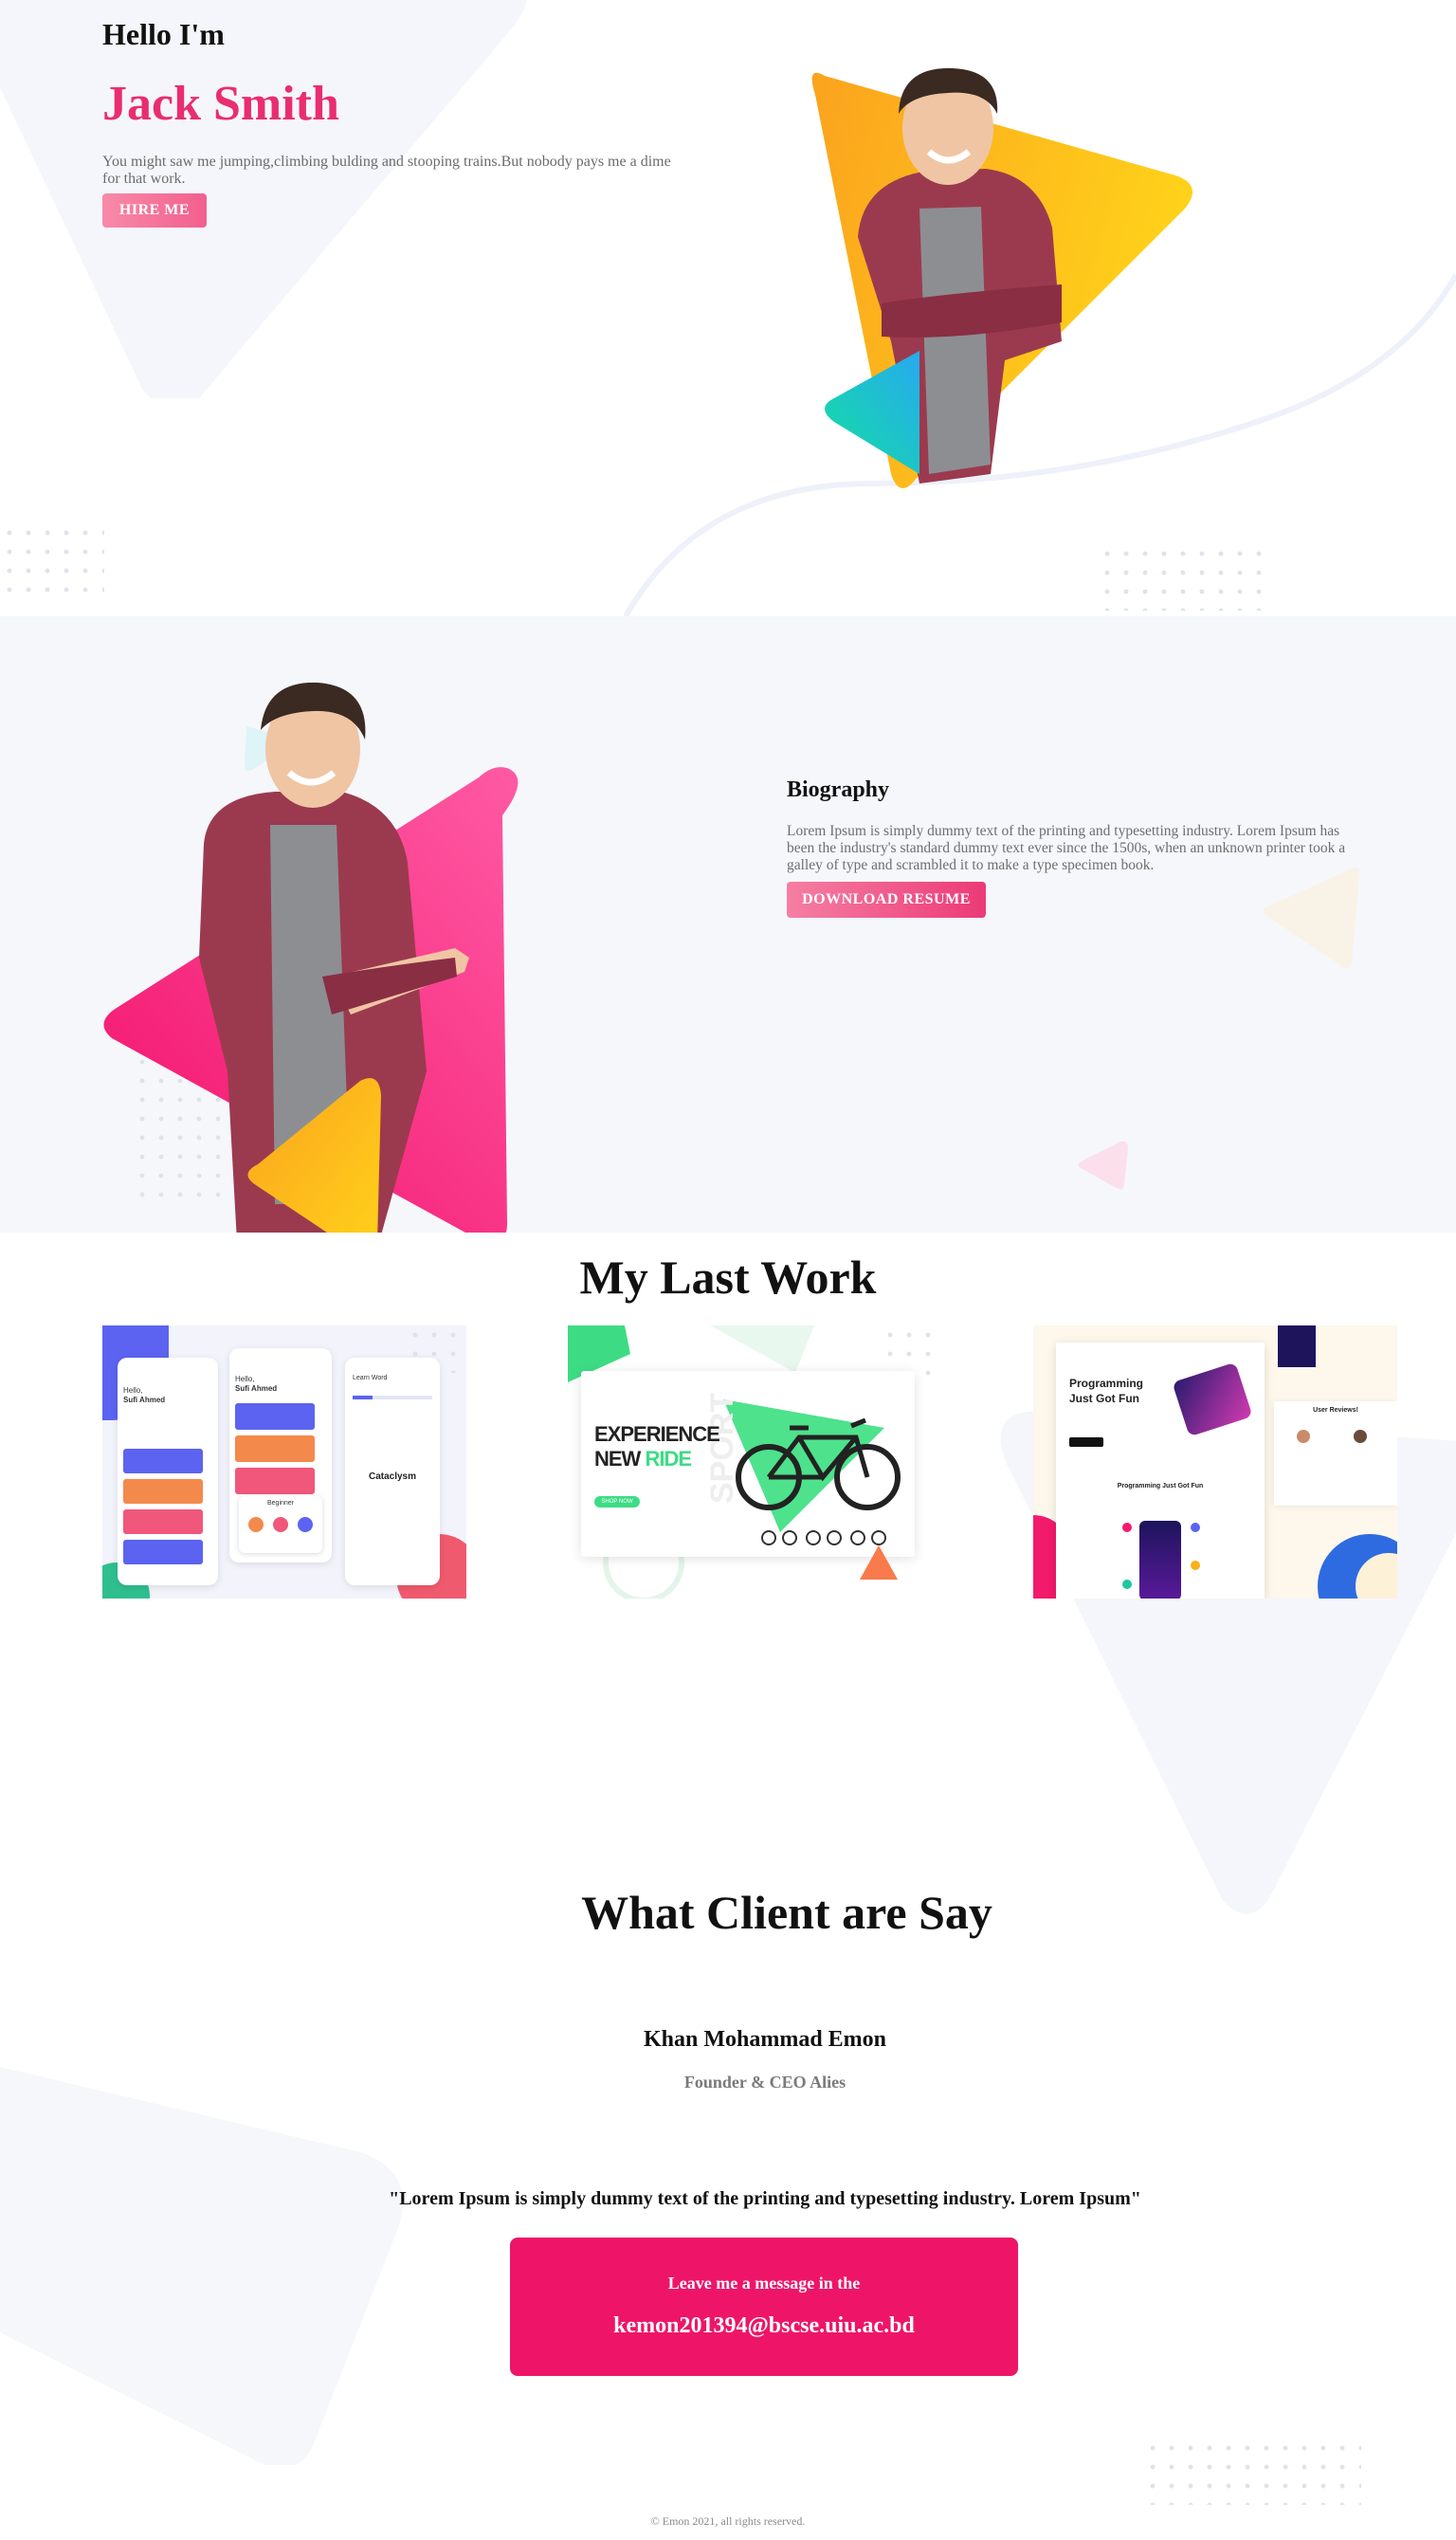 The height and width of the screenshot is (2540, 1456). Describe the element at coordinates (392, 1476) in the screenshot. I see `app-word: Cataclysm` at that location.